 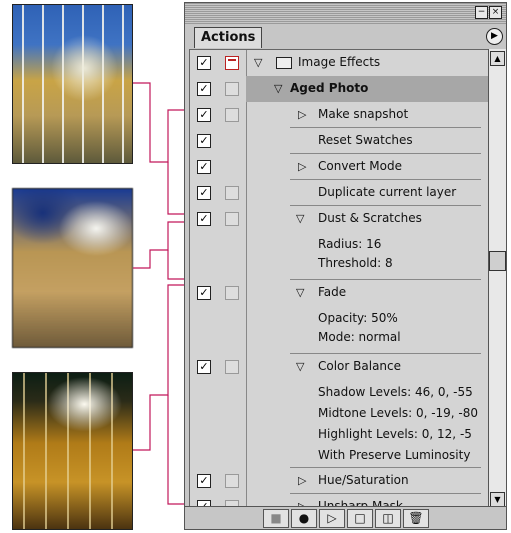 What do you see at coordinates (497, 261) in the screenshot?
I see `scroll-thumb` at bounding box center [497, 261].